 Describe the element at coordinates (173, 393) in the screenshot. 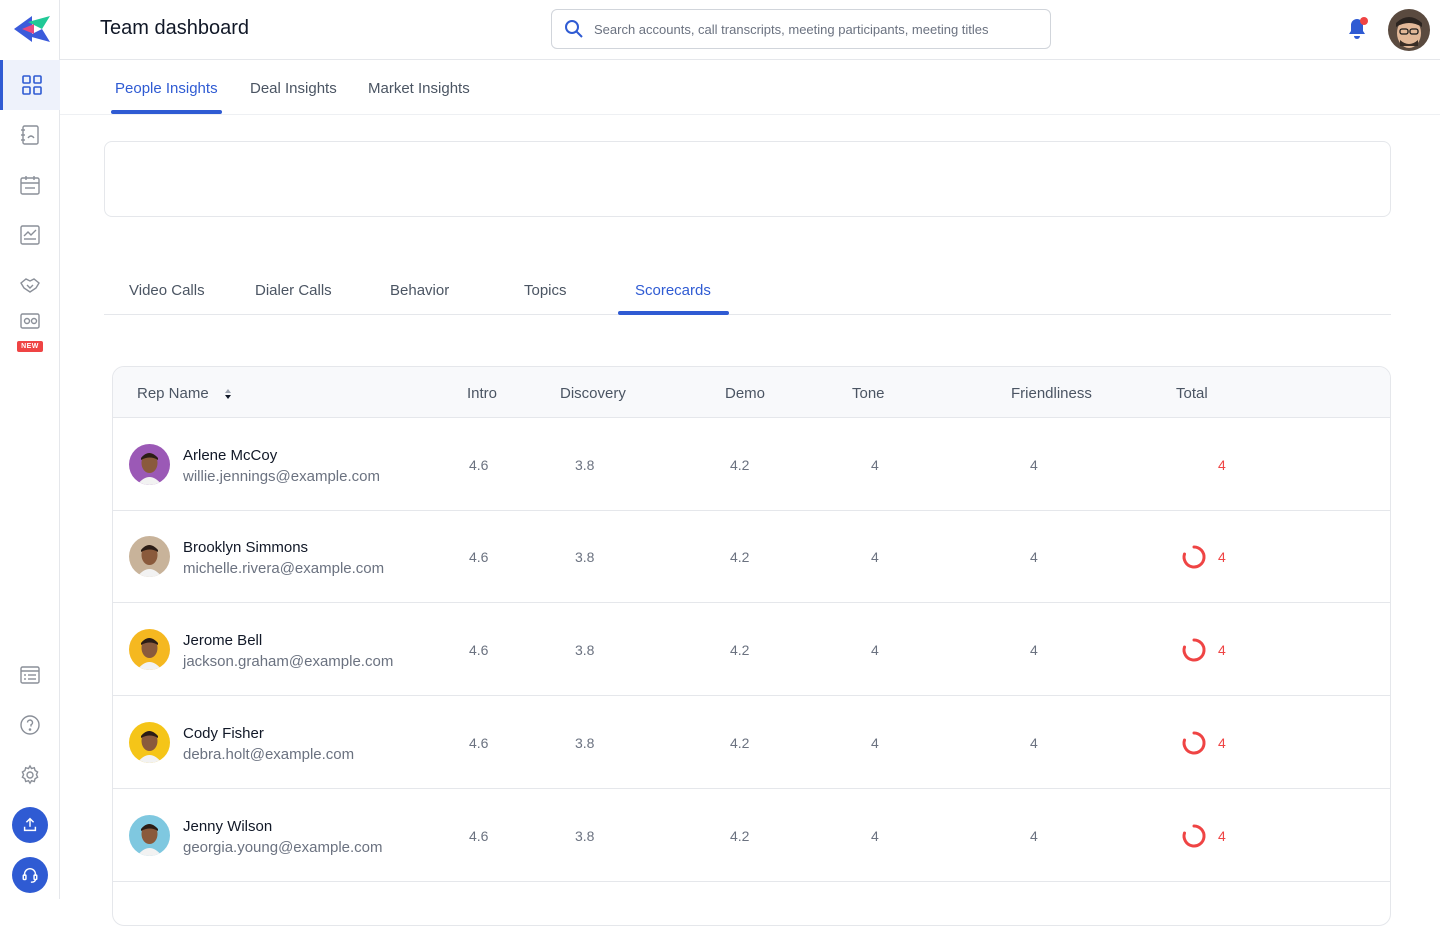

I see `column-header-rep-name: Rep Name` at that location.